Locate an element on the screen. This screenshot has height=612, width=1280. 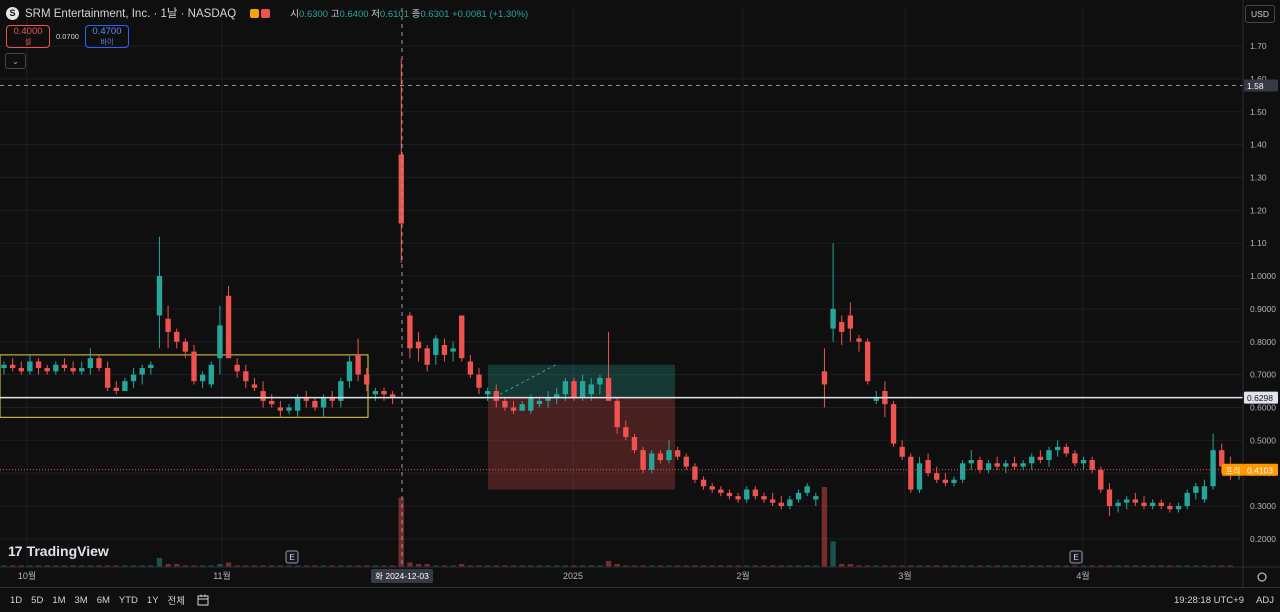
symbol-title: SRM Entertainment, Inc. · 1날 · NASDAQ is located at coordinates (130, 13).